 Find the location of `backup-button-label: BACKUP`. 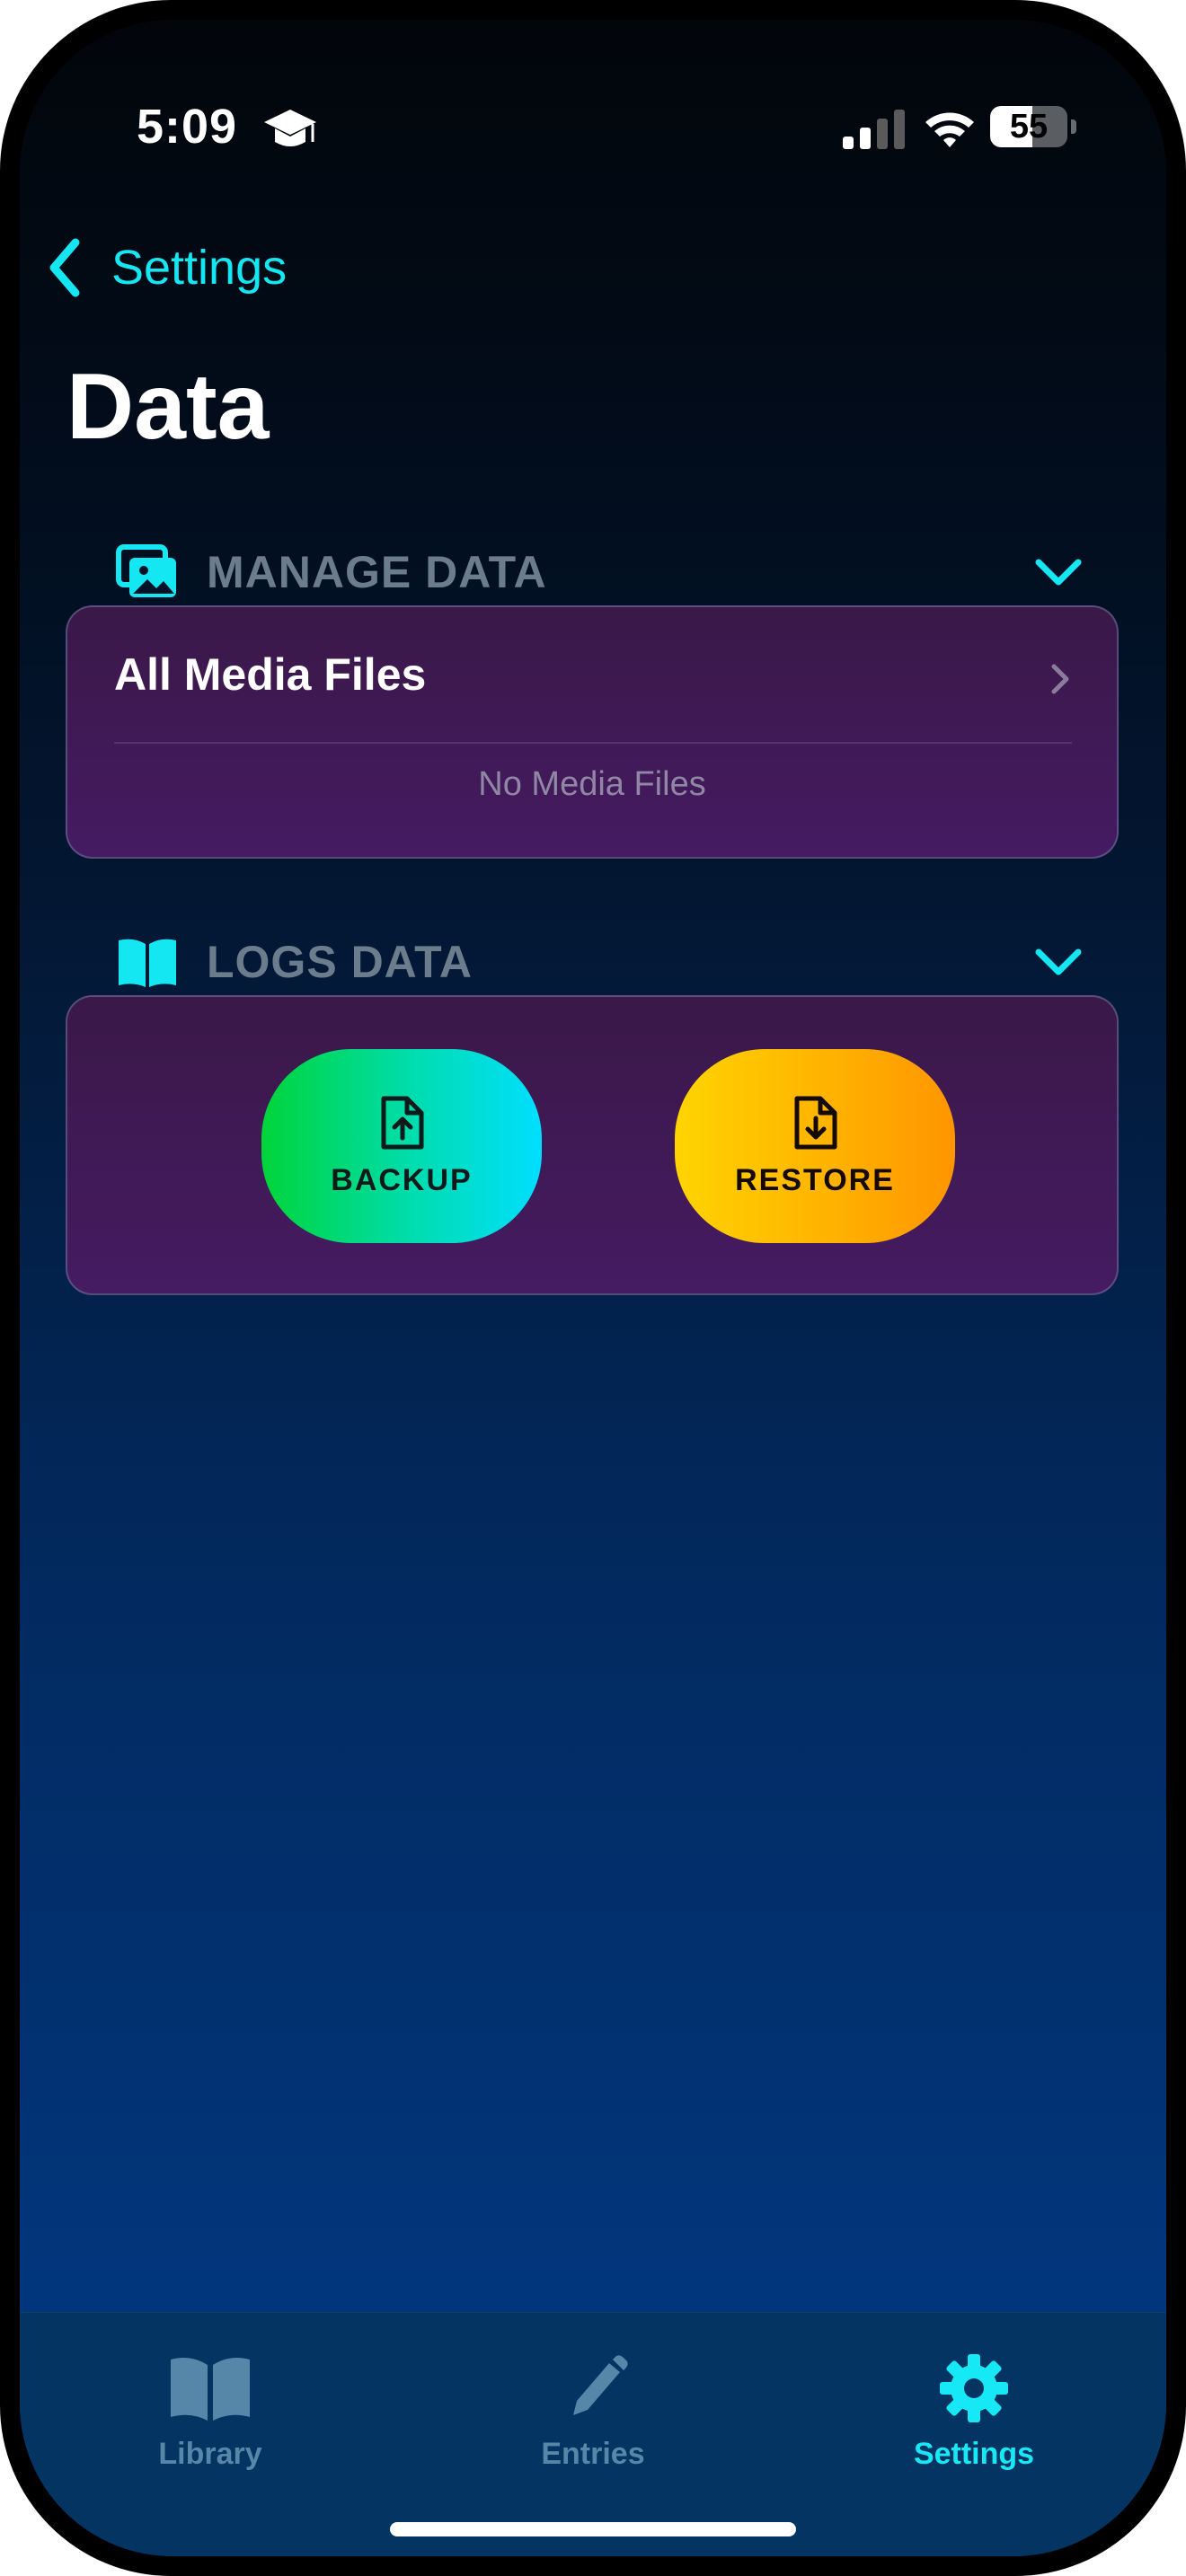

backup-button-label: BACKUP is located at coordinates (402, 1179).